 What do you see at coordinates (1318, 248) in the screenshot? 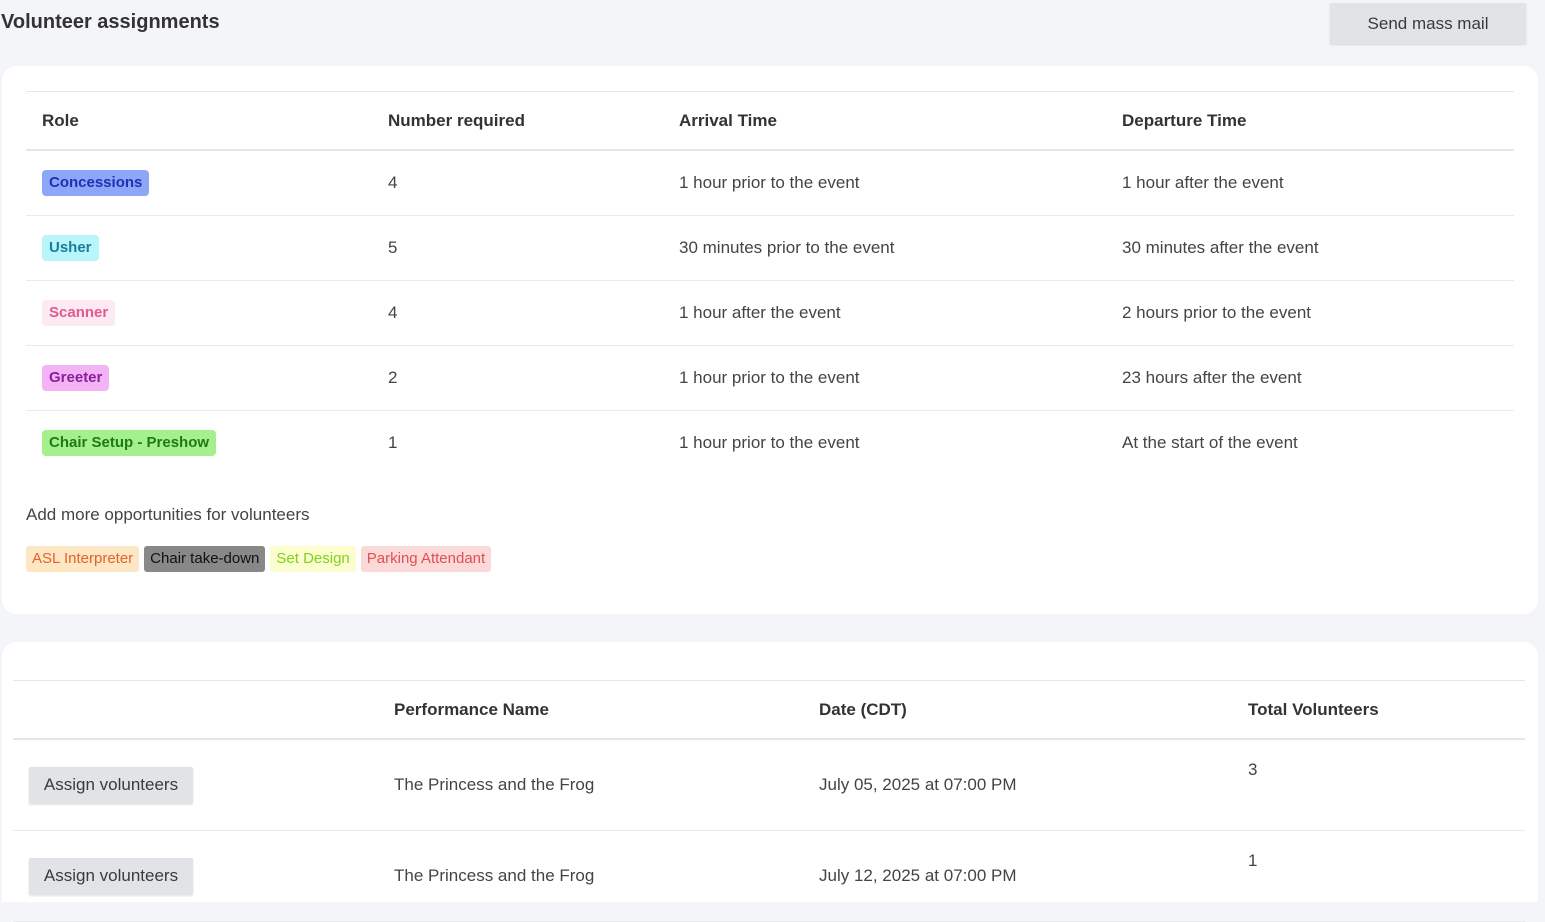
I see `departure-time: 30 minutes after the event` at bounding box center [1318, 248].